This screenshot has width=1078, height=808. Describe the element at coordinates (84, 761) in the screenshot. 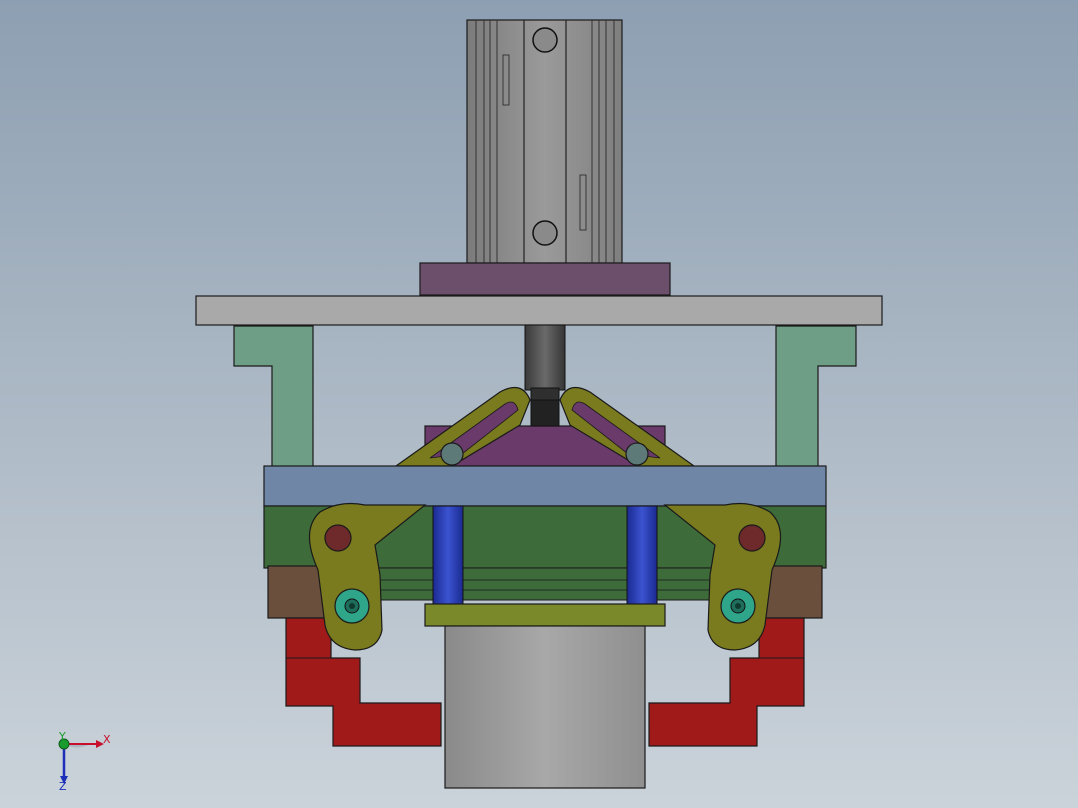

I see `orientation-triad: X Y Z` at that location.